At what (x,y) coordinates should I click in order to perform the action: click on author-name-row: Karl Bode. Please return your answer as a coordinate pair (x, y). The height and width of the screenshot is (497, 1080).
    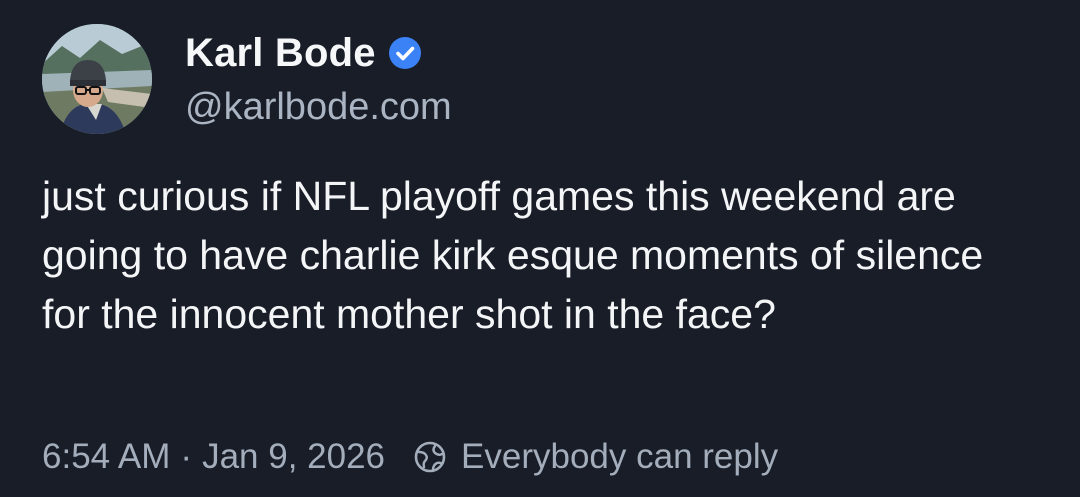
    Looking at the image, I should click on (303, 53).